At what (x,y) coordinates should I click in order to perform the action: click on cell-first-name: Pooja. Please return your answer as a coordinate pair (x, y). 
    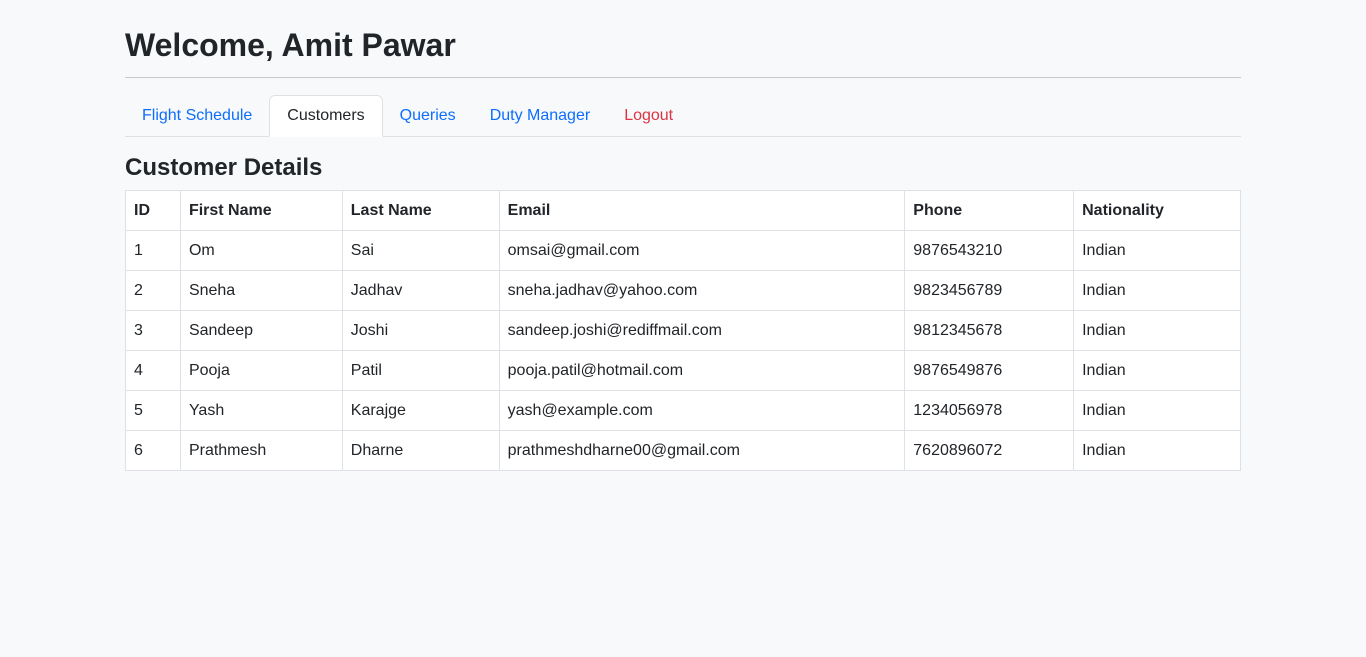
    Looking at the image, I should click on (261, 370).